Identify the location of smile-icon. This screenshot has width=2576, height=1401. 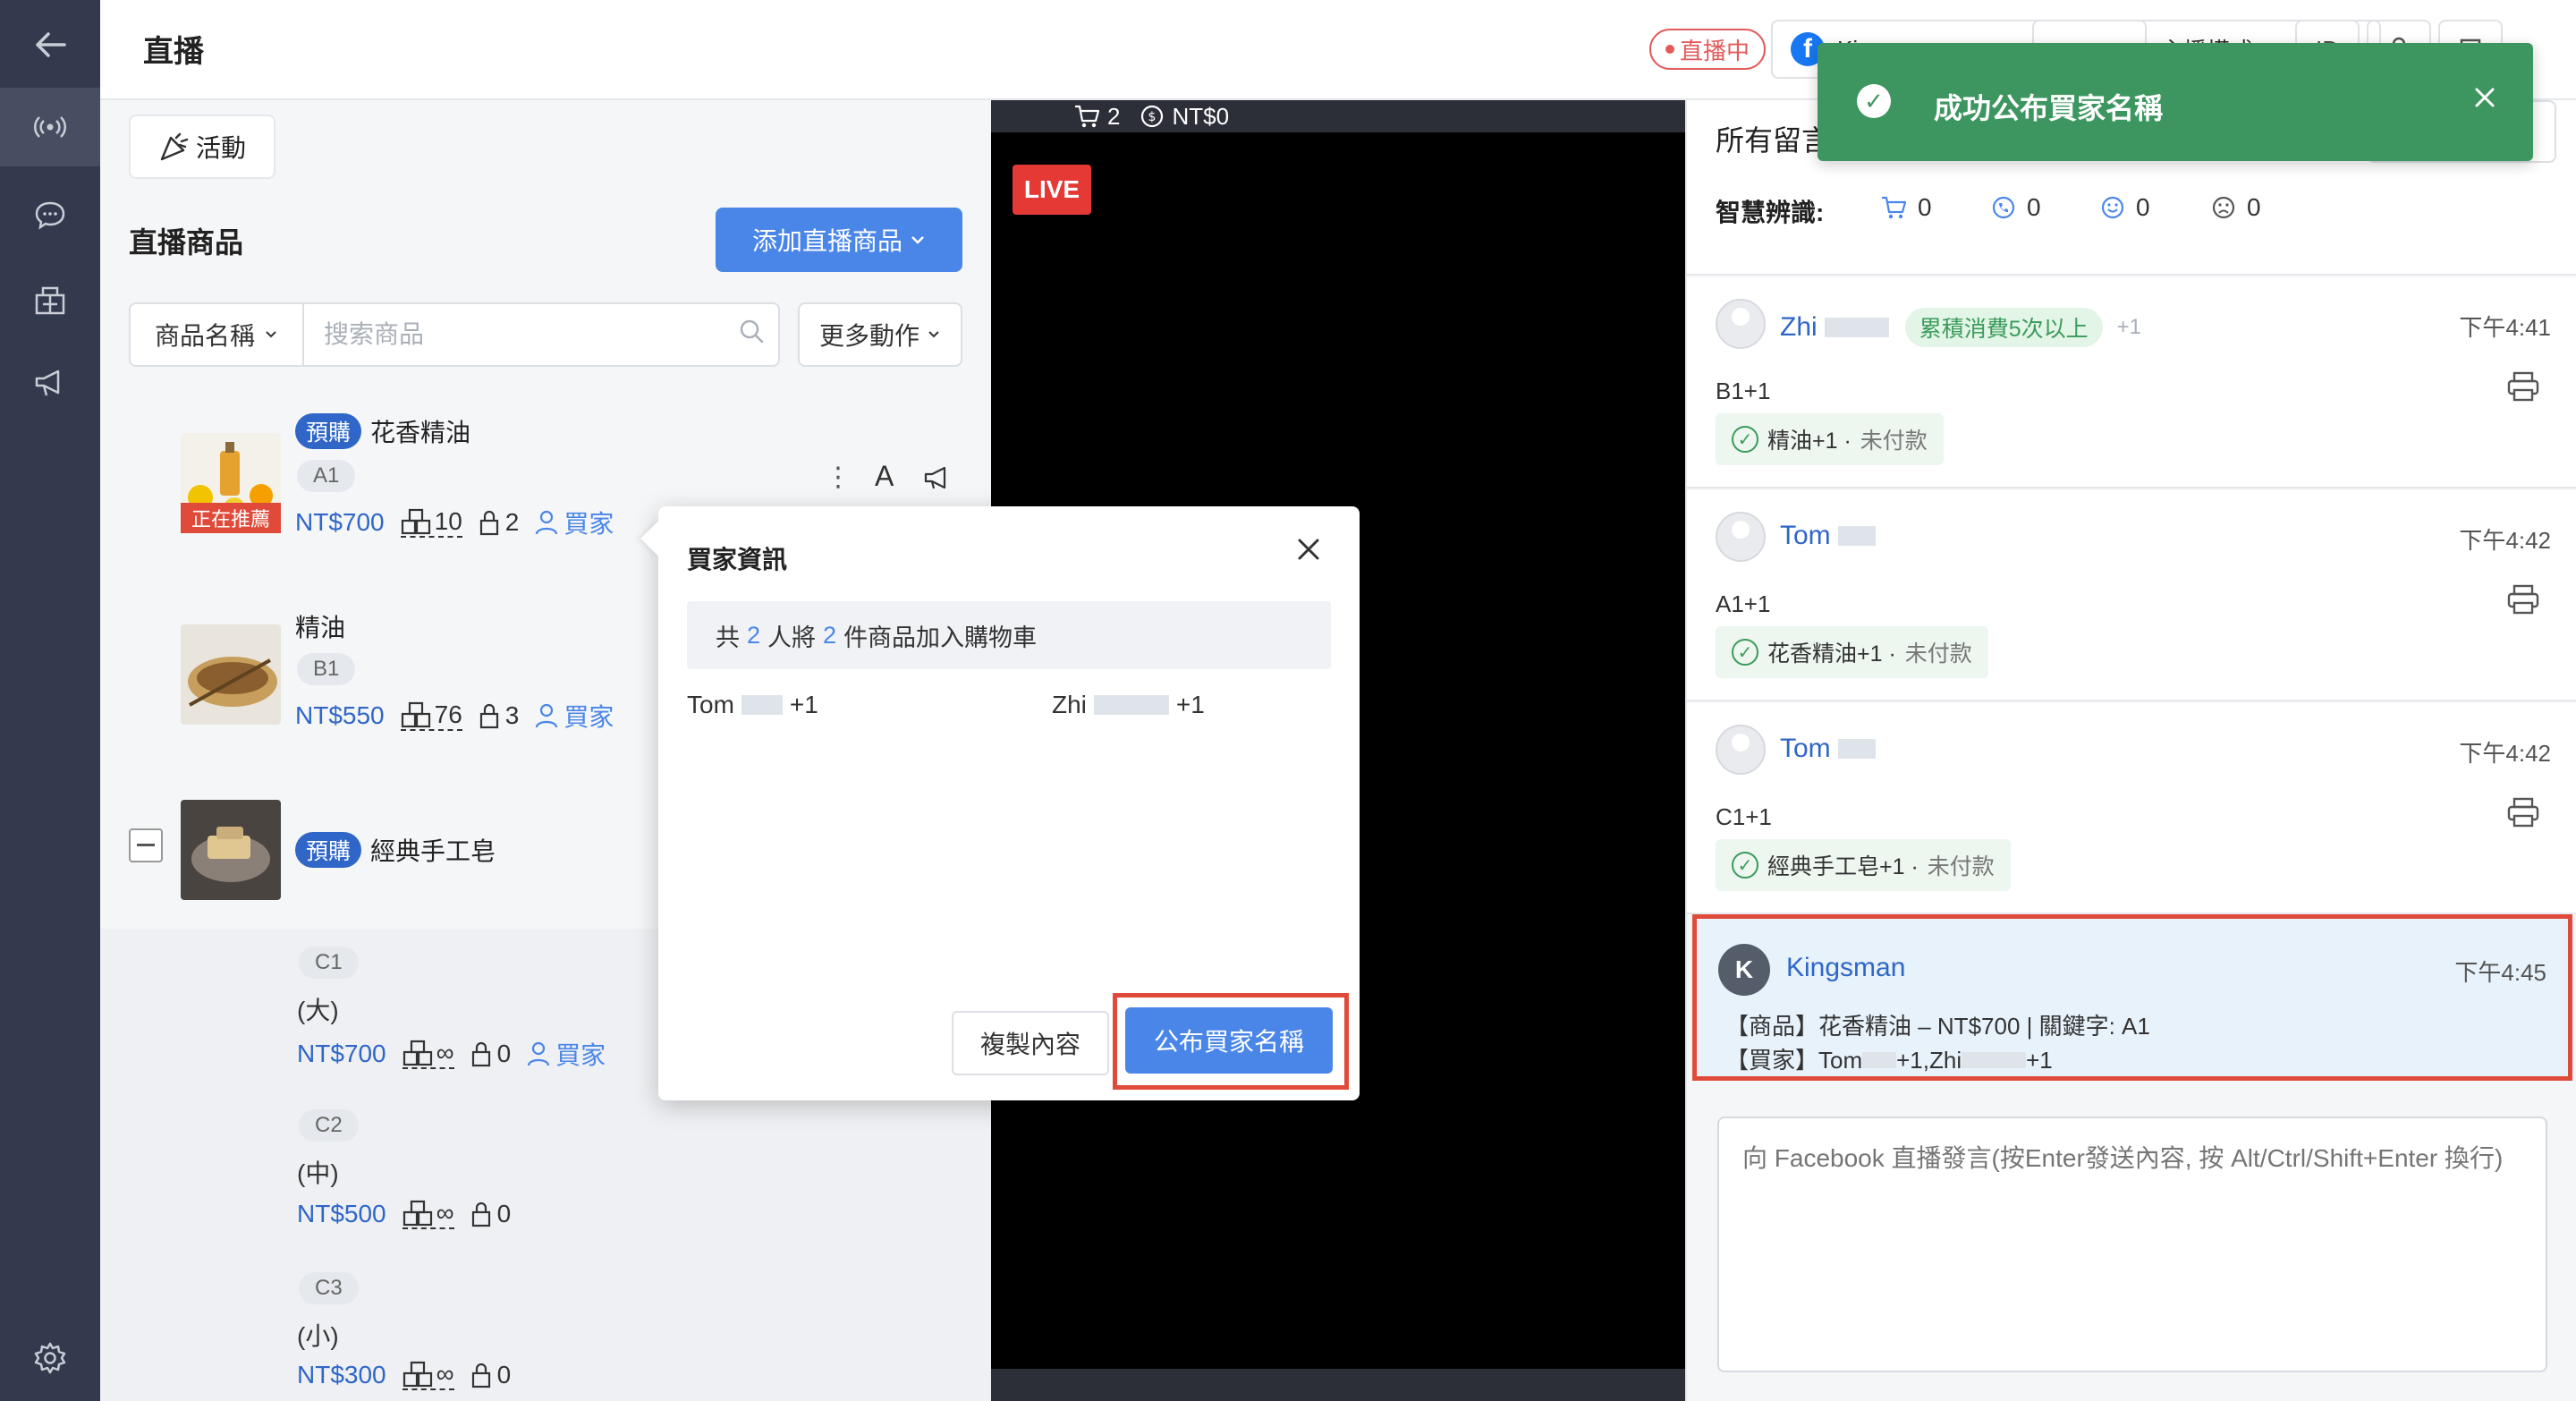
(2112, 207).